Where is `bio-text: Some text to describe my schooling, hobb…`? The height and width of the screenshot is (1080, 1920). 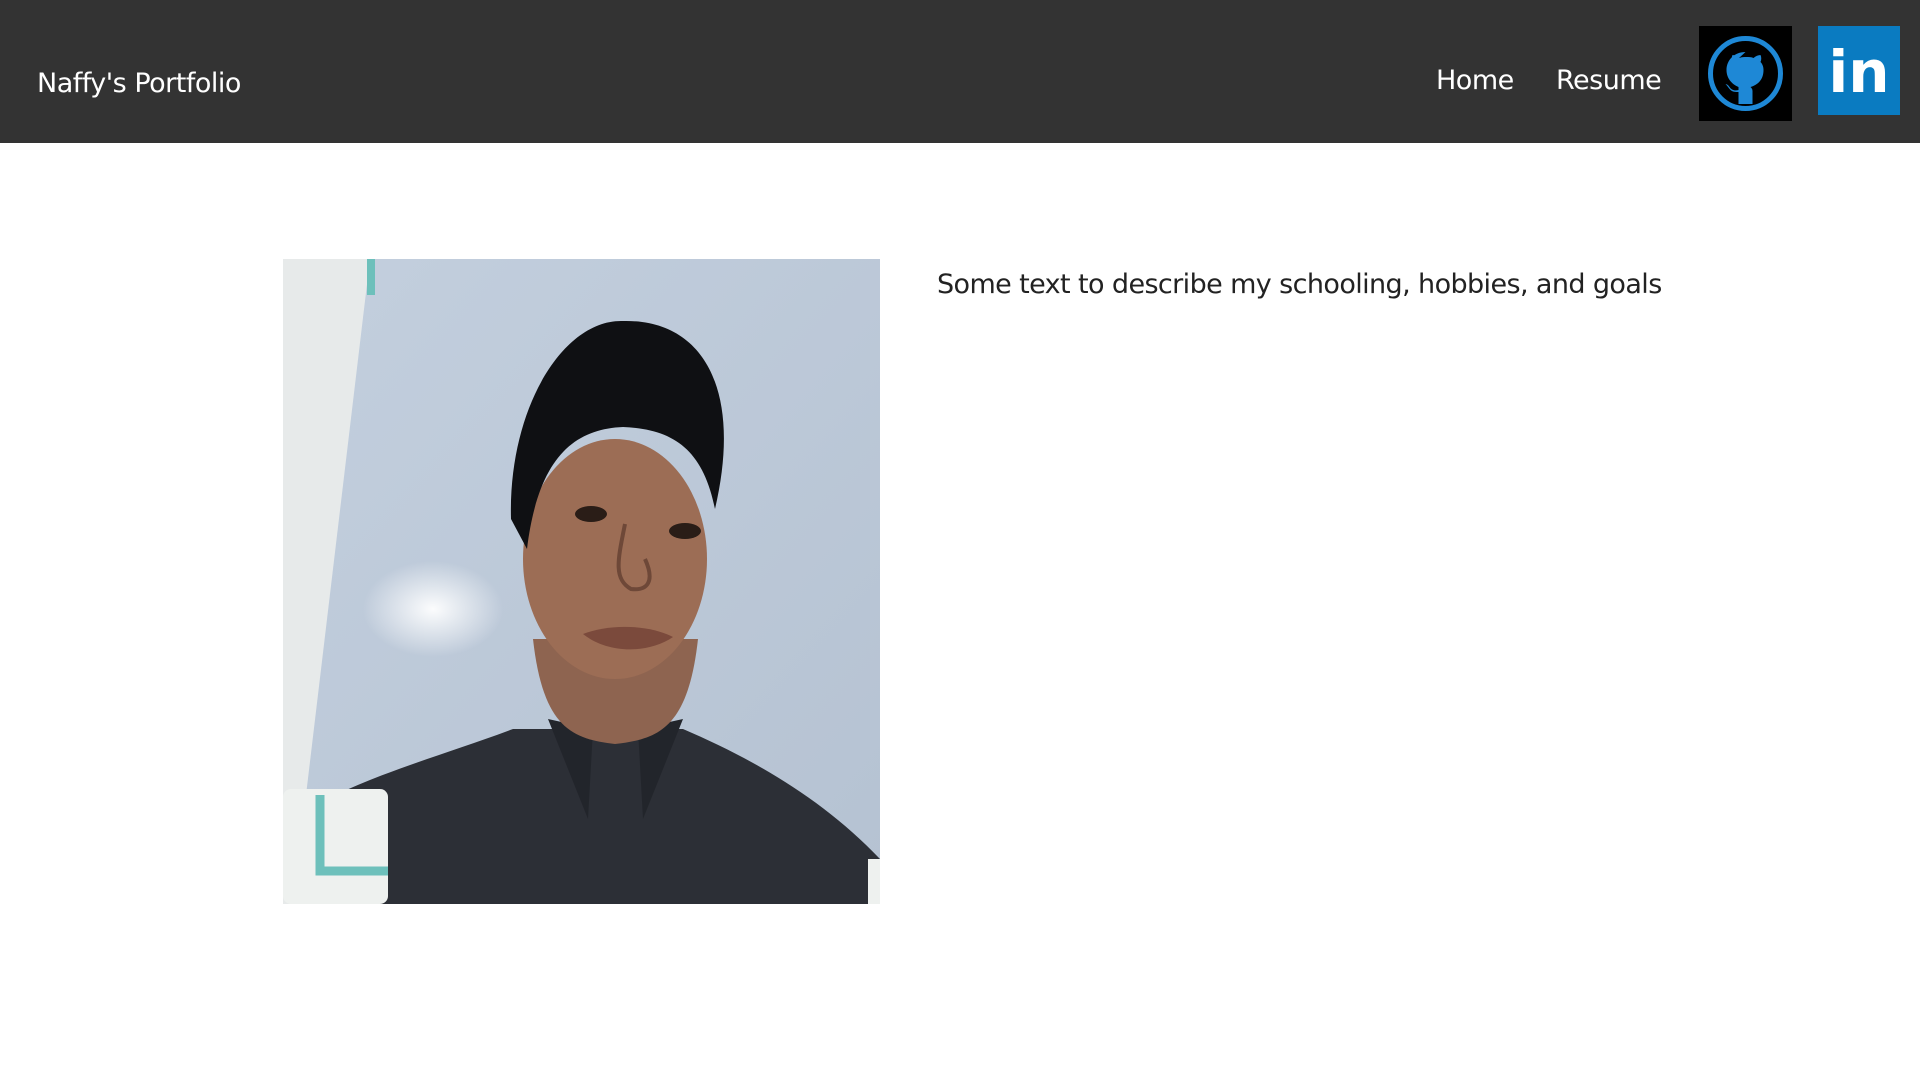 bio-text: Some text to describe my schooling, hobb… is located at coordinates (1299, 284).